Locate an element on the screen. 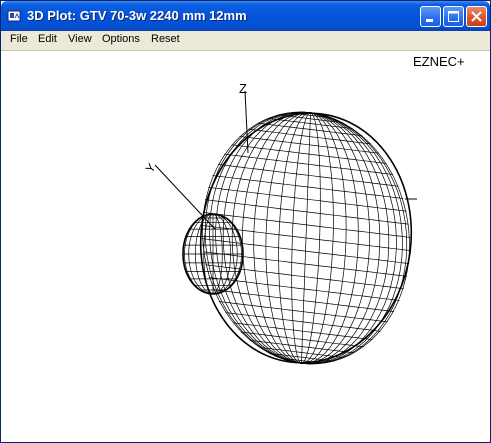 This screenshot has width=491, height=443. z-axis is located at coordinates (246, 122).